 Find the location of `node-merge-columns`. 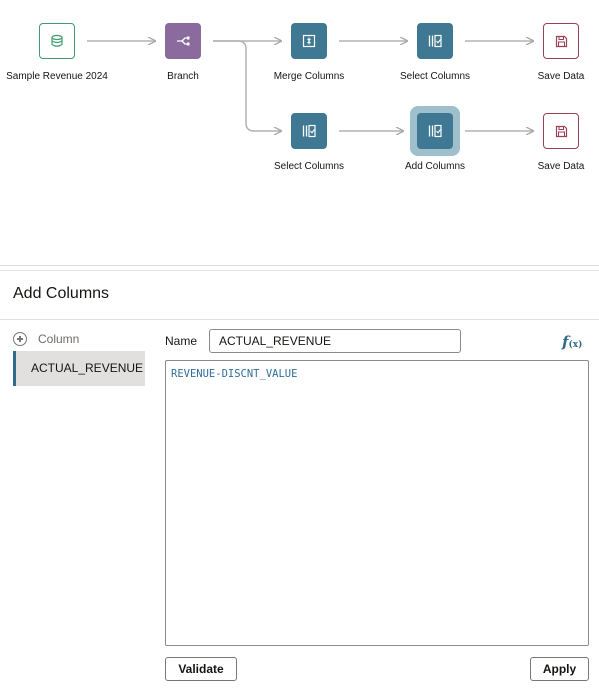

node-merge-columns is located at coordinates (309, 41).